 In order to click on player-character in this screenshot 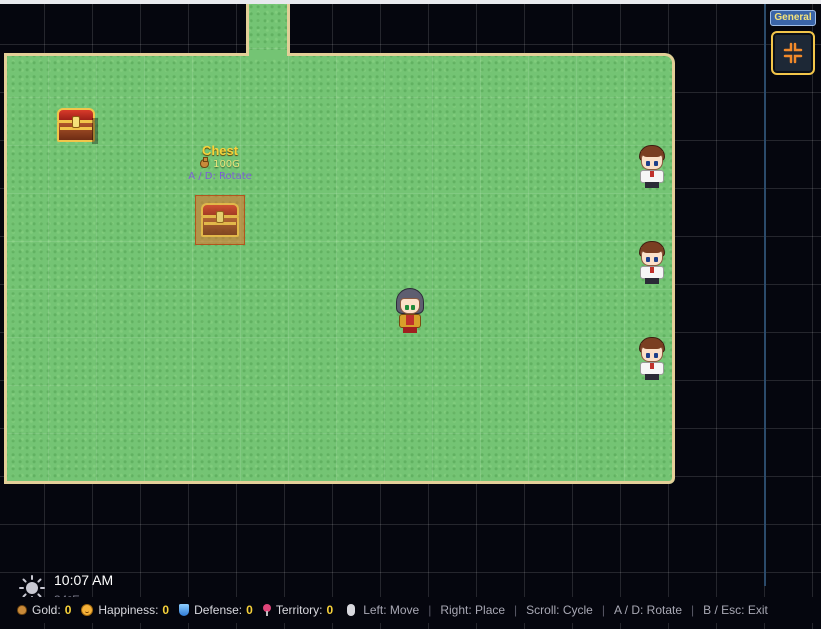, I will do `click(410, 311)`.